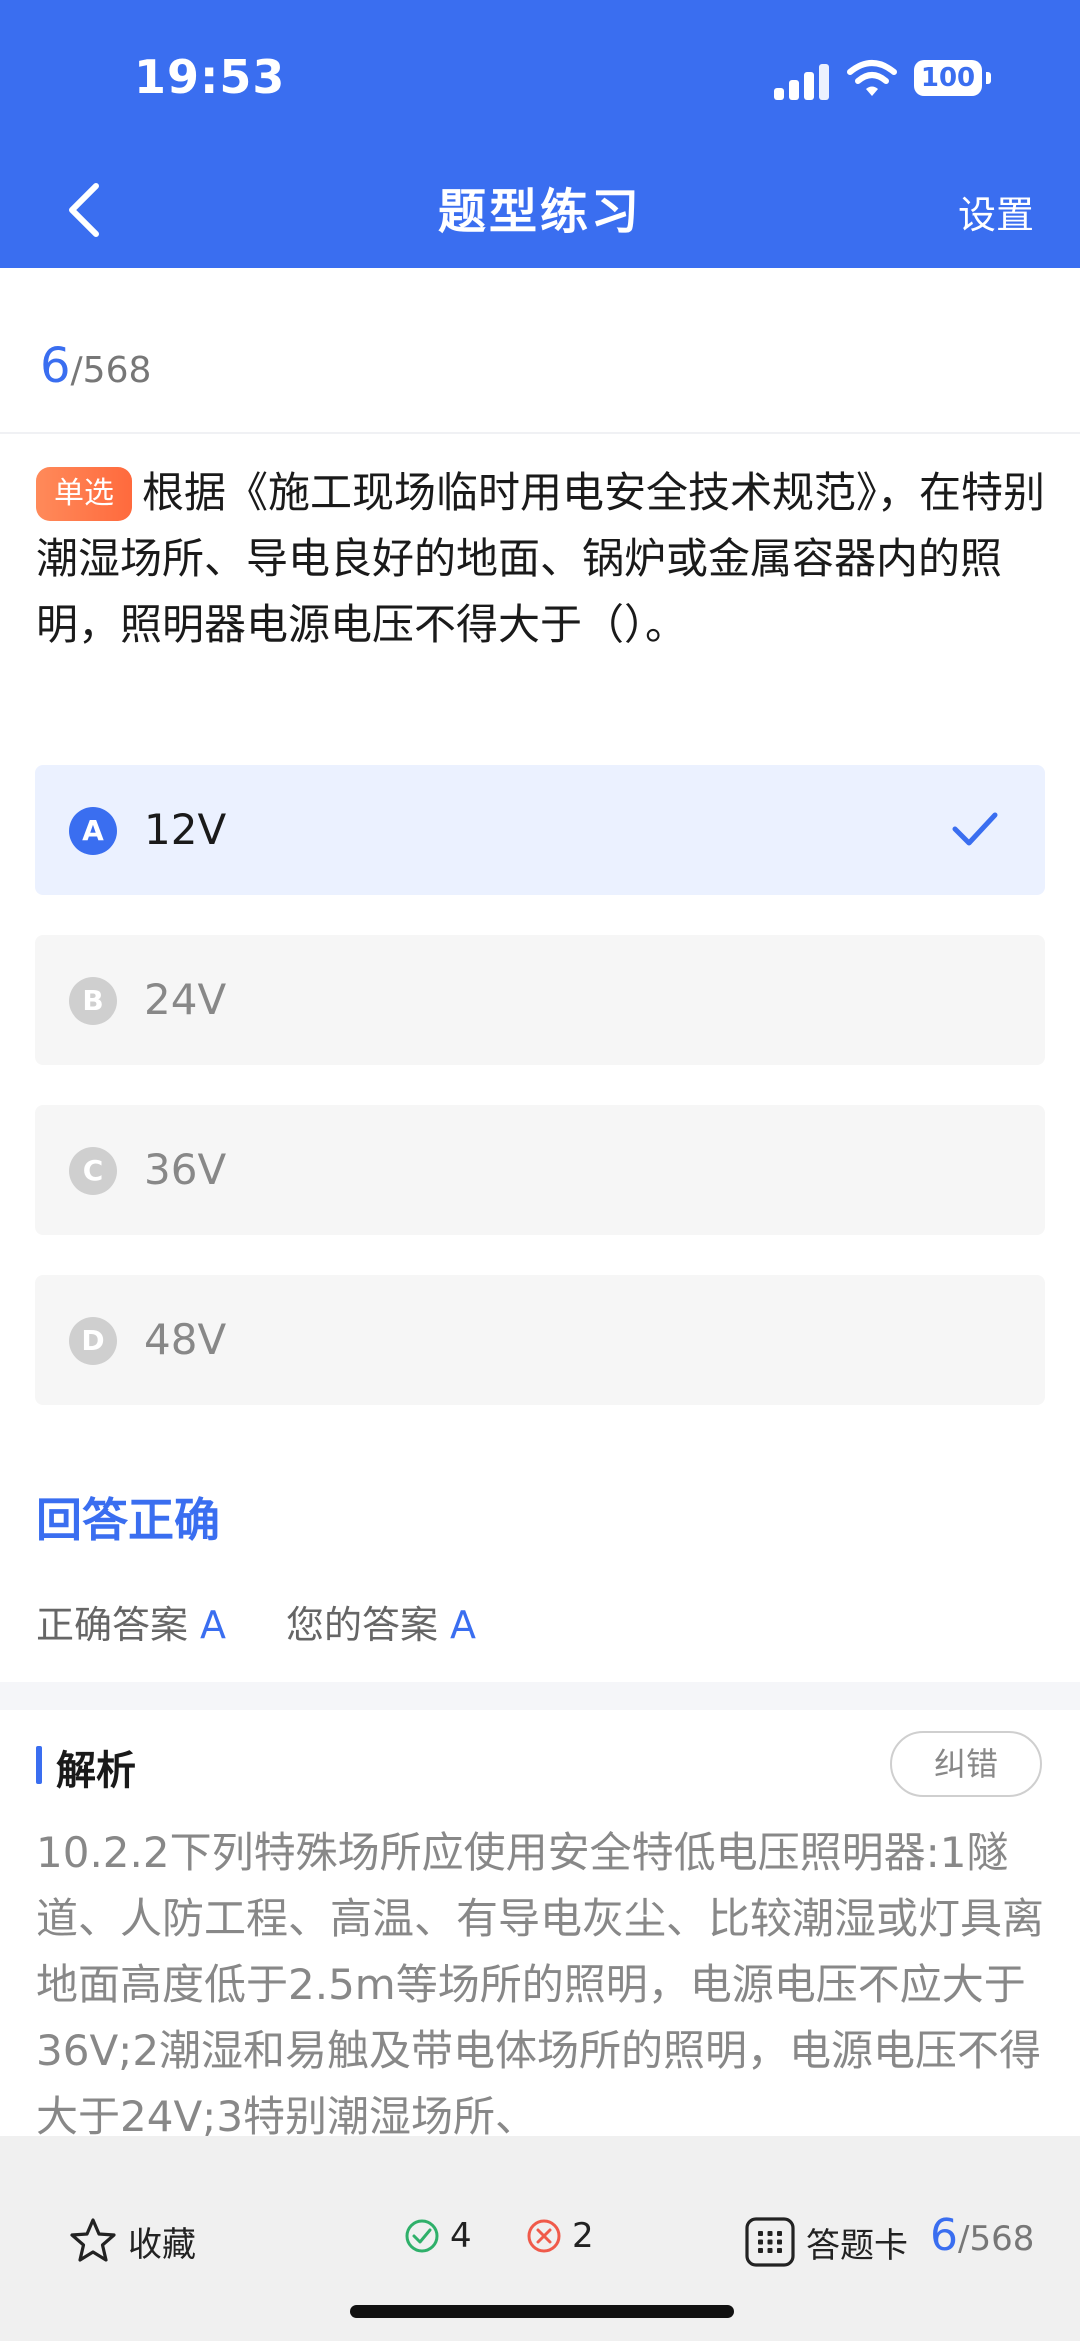 The height and width of the screenshot is (2341, 1080). What do you see at coordinates (540, 1000) in the screenshot?
I see `option-b: B 24V` at bounding box center [540, 1000].